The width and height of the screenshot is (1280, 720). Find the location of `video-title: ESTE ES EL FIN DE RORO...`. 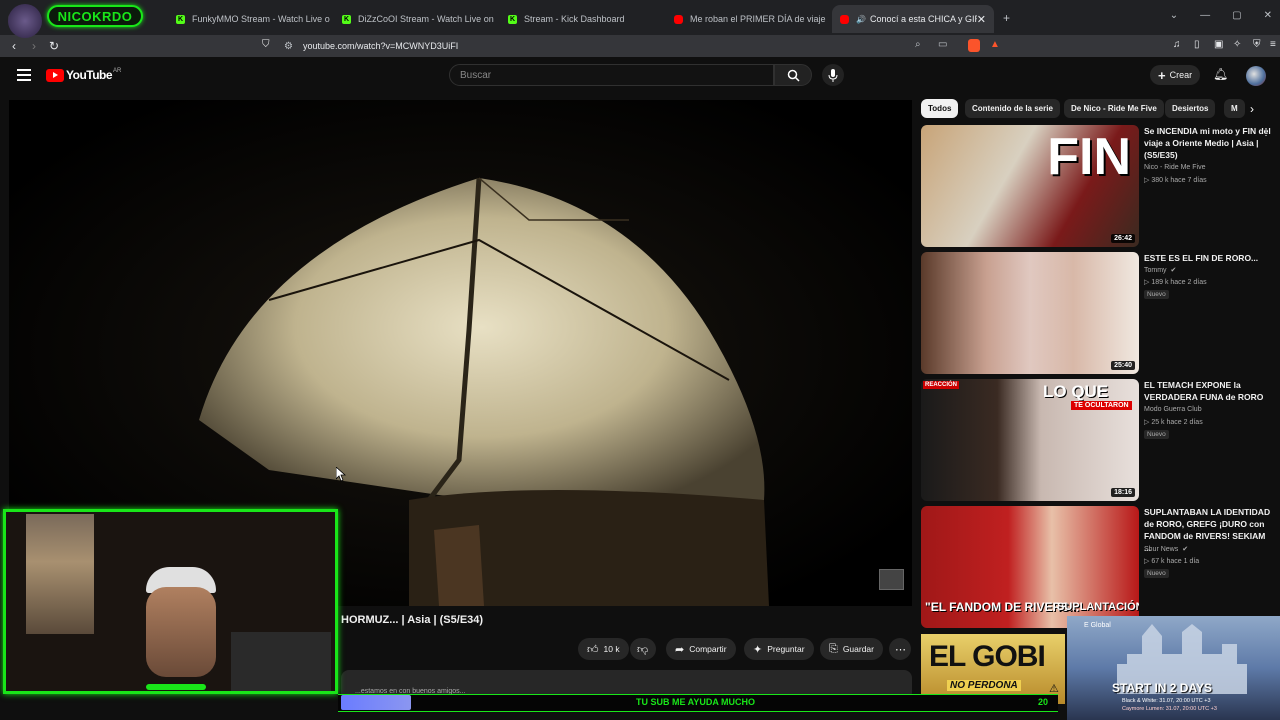

video-title: ESTE ES EL FIN DE RORO... is located at coordinates (1207, 258).